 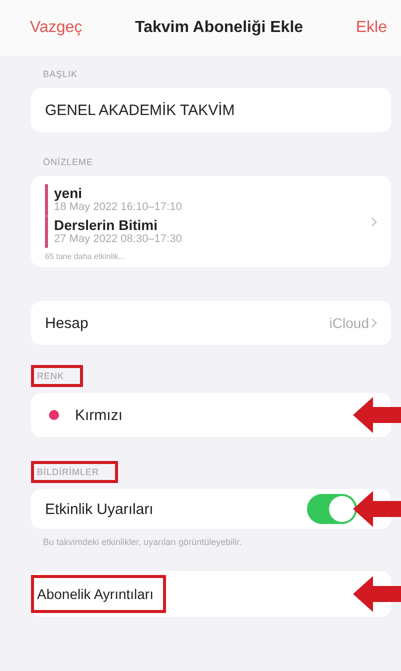 What do you see at coordinates (349, 323) in the screenshot?
I see `row-value: iCloud` at bounding box center [349, 323].